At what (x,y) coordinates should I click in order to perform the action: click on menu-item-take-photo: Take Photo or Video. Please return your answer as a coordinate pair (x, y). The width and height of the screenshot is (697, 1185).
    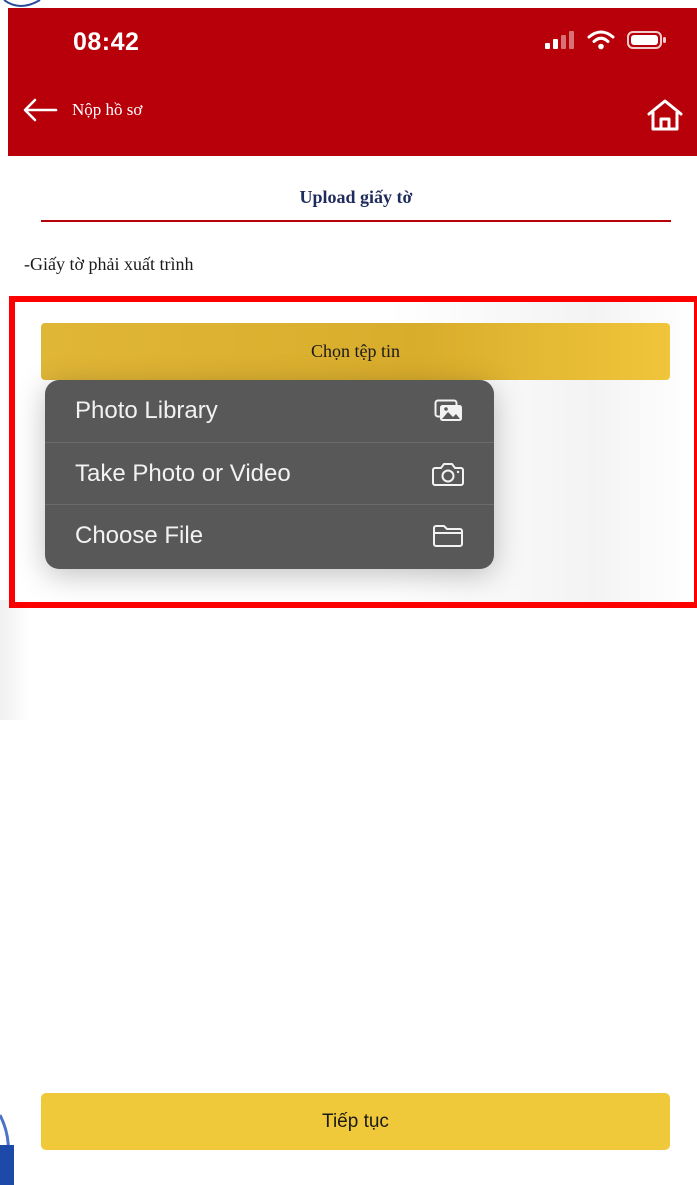
    Looking at the image, I should click on (269, 473).